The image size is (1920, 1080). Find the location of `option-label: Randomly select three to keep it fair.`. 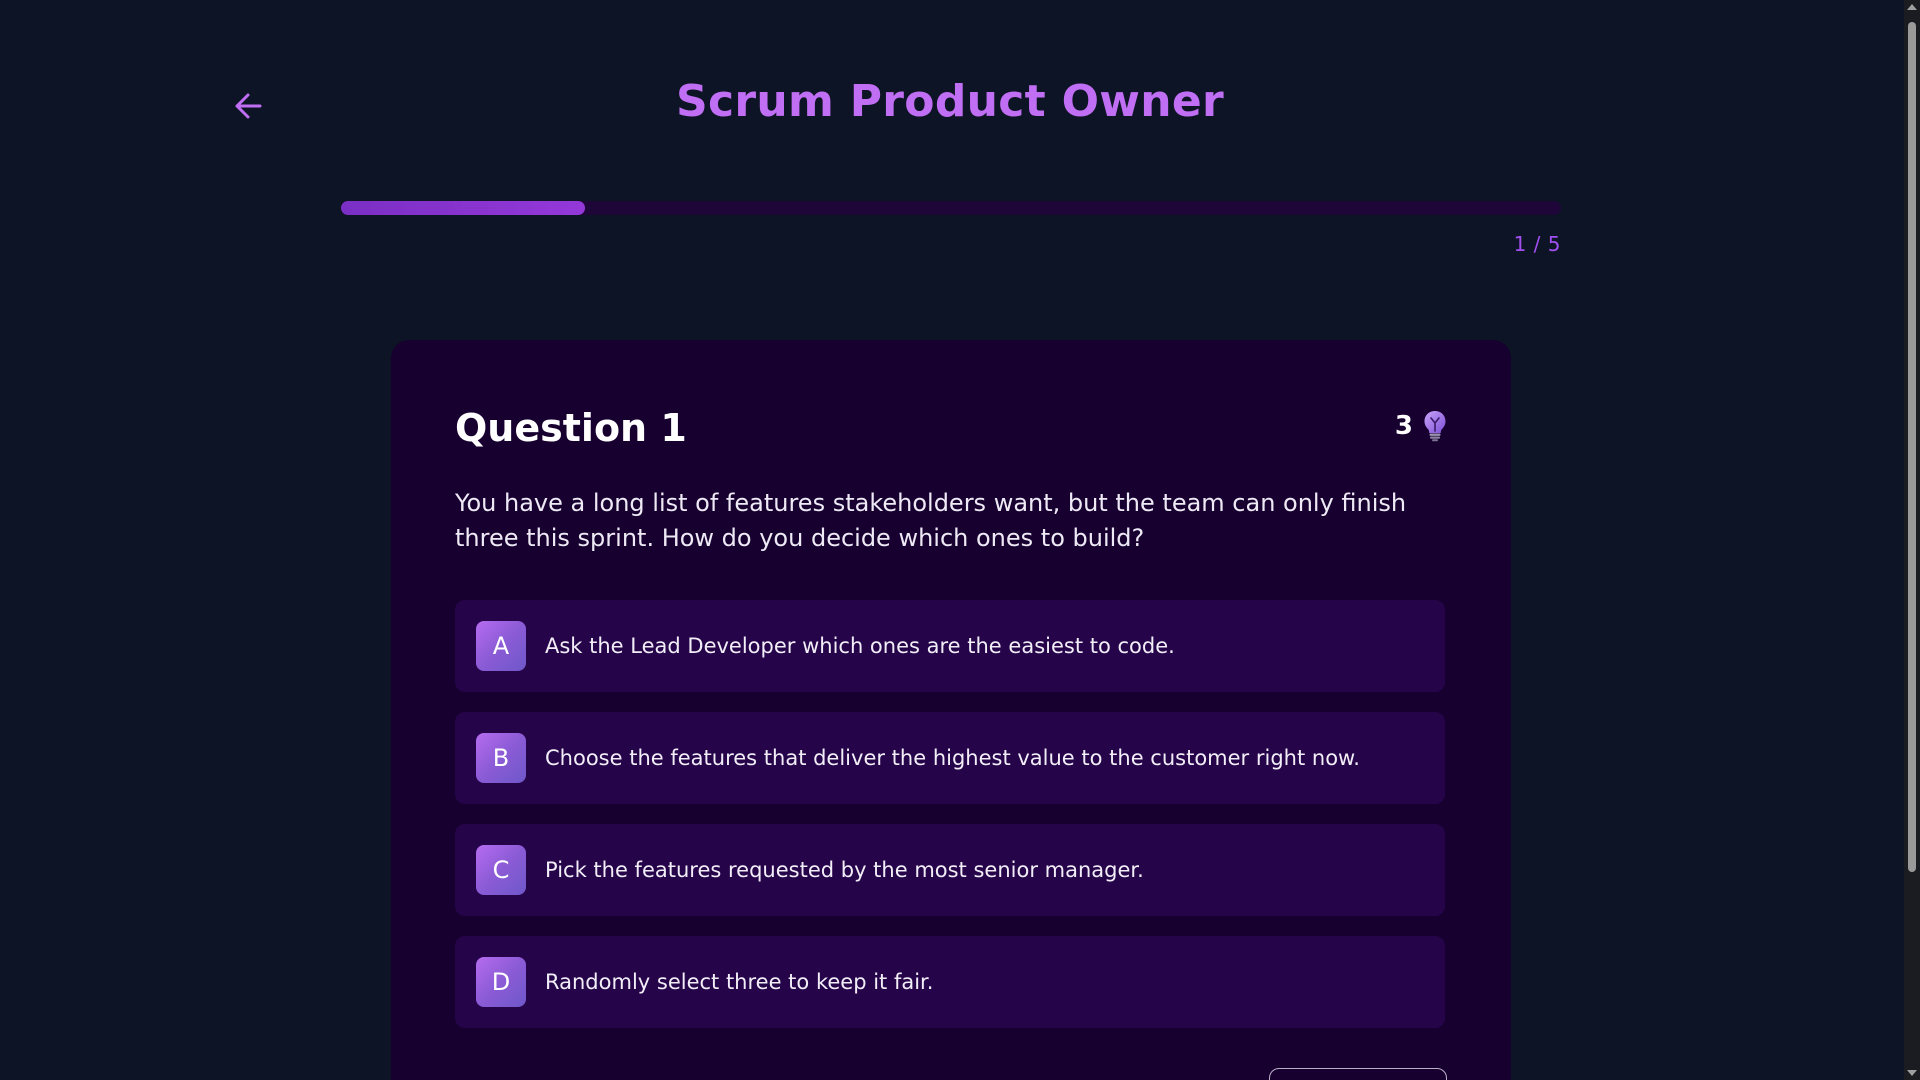

option-label: Randomly select three to keep it fair. is located at coordinates (739, 982).